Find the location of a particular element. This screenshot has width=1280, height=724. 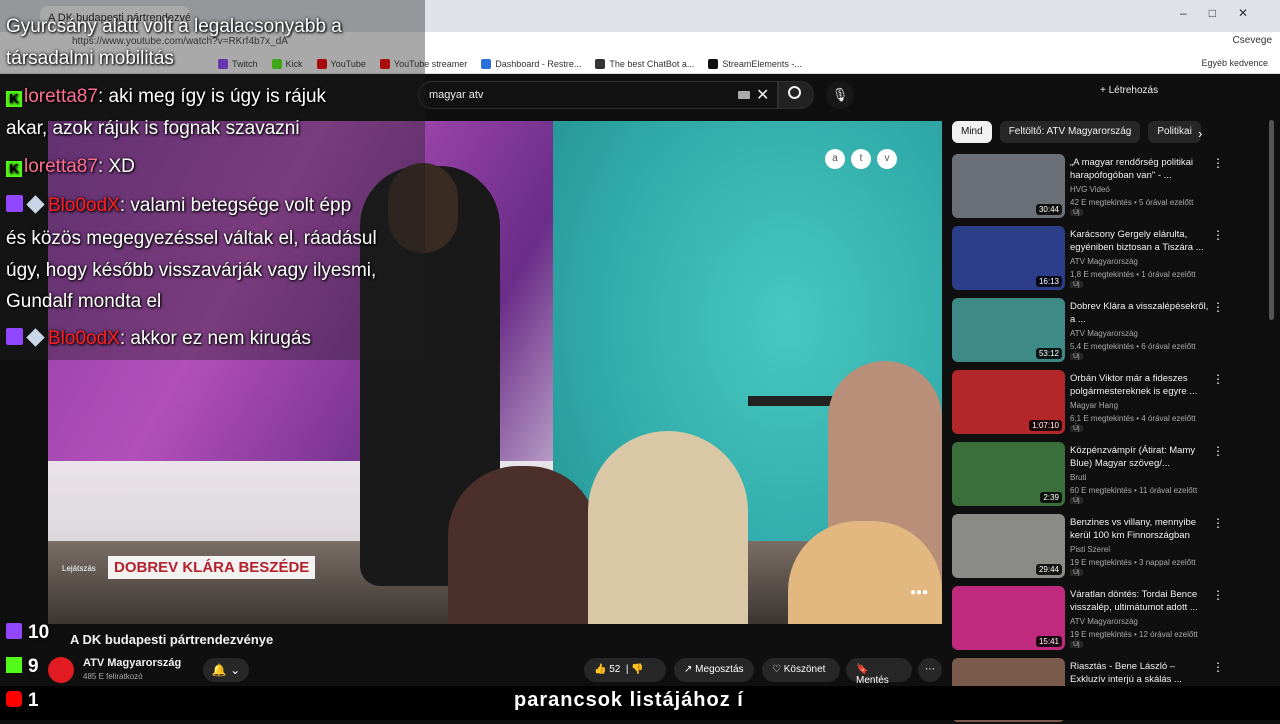

chip-political: Politikai is located at coordinates (1174, 132).